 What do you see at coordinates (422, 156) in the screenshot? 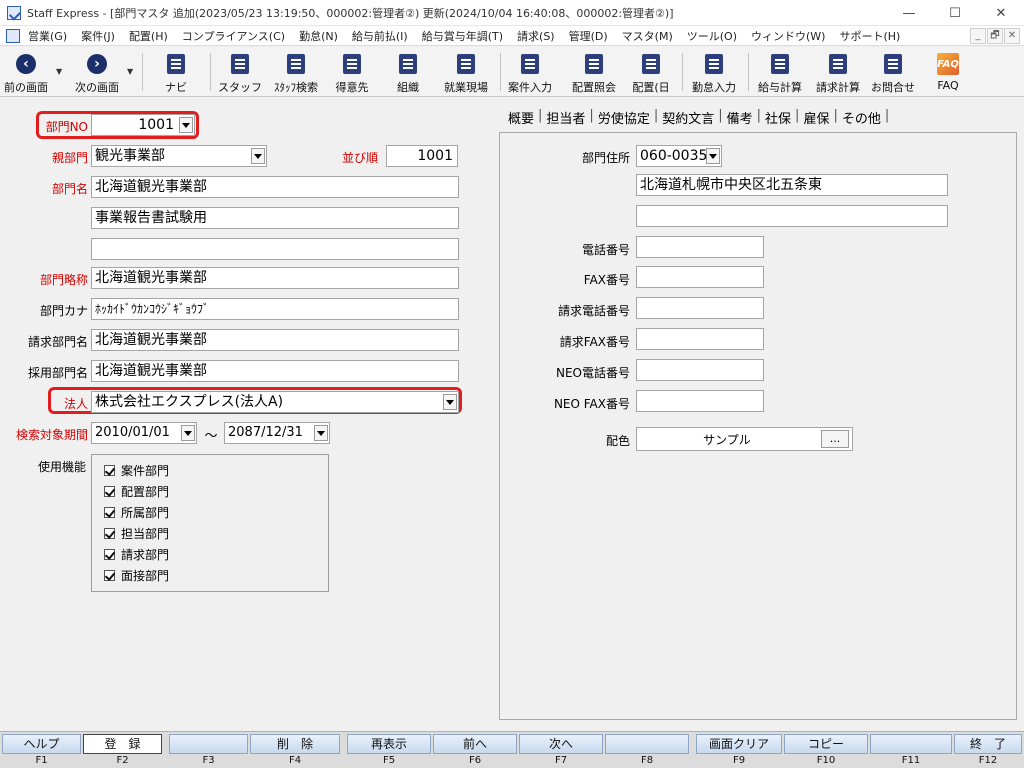
I see `order-field: 1001` at bounding box center [422, 156].